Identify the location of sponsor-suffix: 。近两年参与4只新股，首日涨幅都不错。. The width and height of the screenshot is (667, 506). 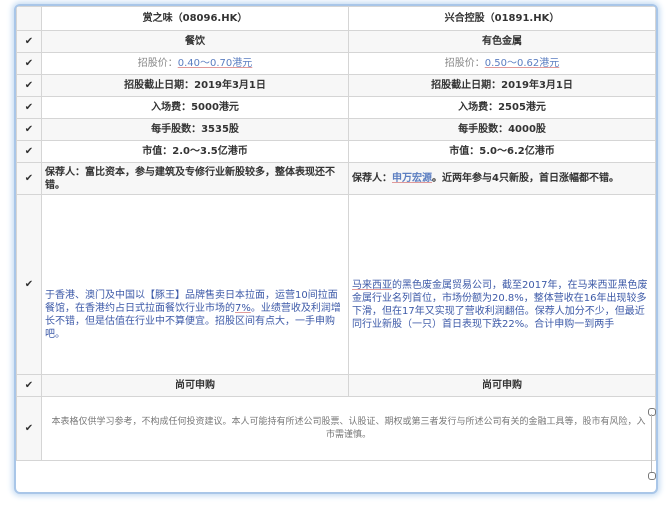
(525, 178).